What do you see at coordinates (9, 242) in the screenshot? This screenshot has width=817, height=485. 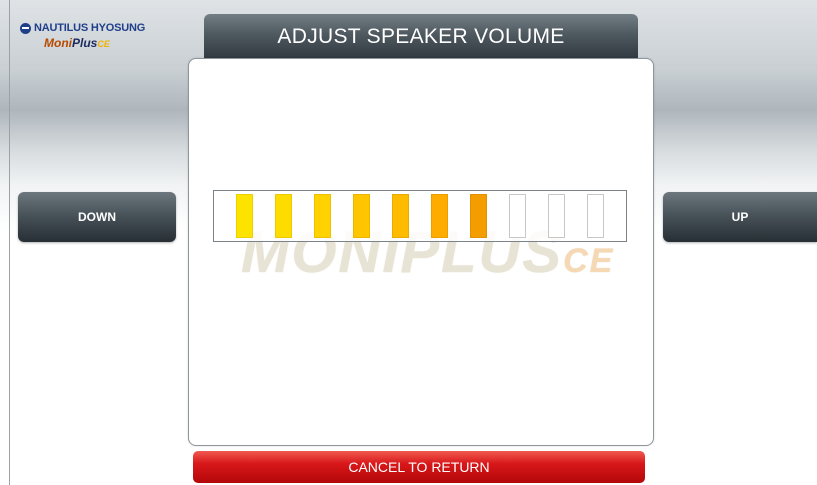 I see `left-border-line` at bounding box center [9, 242].